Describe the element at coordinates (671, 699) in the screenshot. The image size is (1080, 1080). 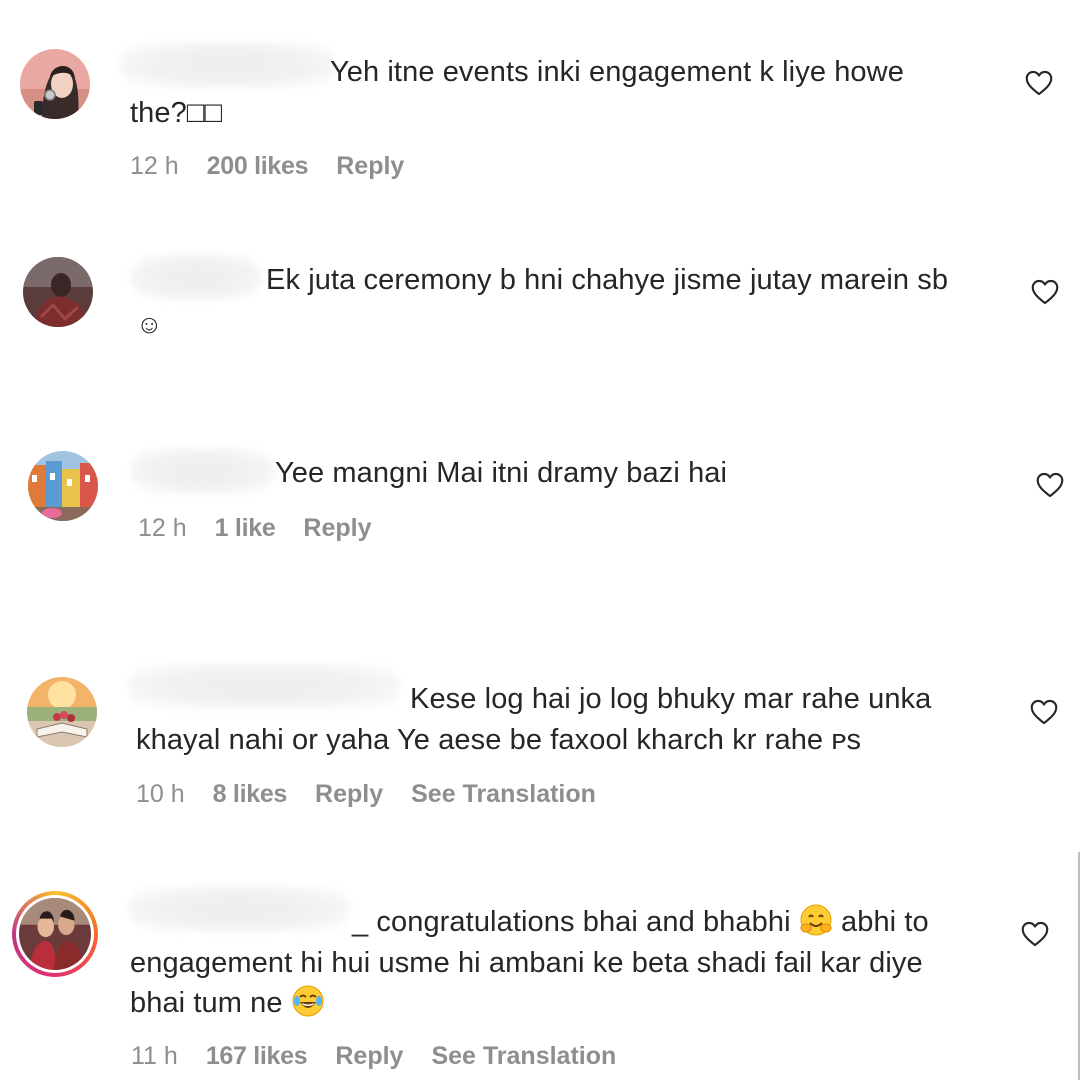
I see `comment-text: Kese log hai jo log bhuky mar rahe unka` at that location.